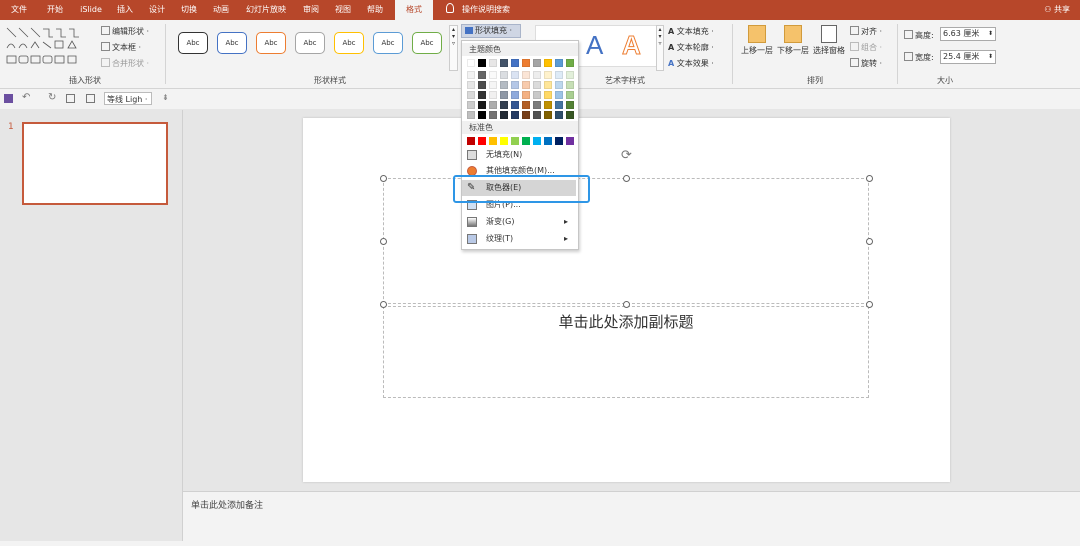  What do you see at coordinates (343, 10) in the screenshot?
I see `tab-view: 视图` at bounding box center [343, 10].